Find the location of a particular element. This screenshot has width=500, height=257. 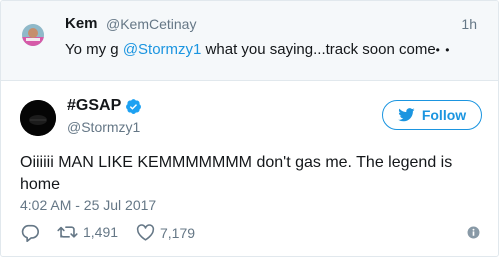

reply-icon is located at coordinates (30, 233).